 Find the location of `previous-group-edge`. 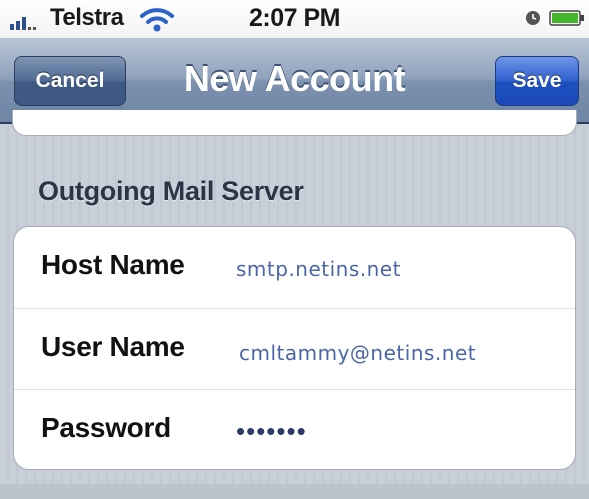

previous-group-edge is located at coordinates (294, 123).